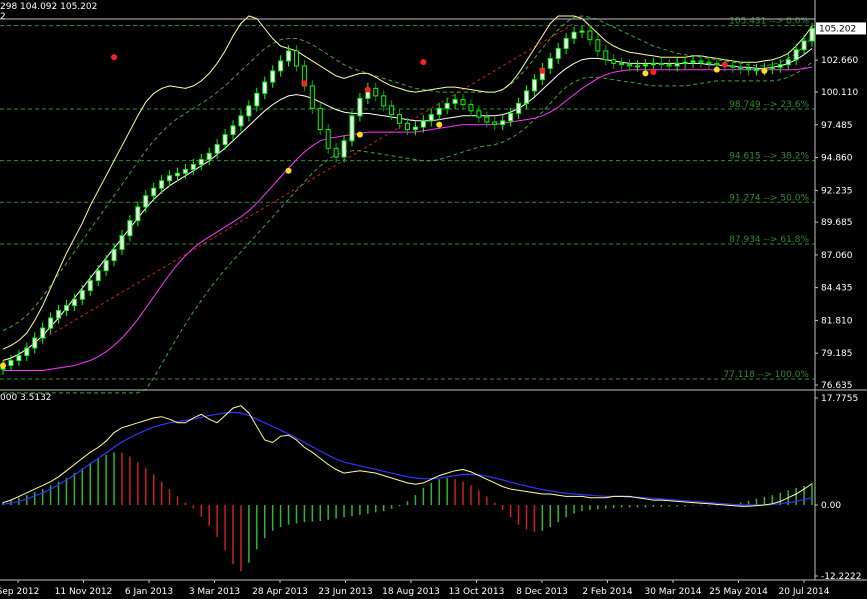 The image size is (867, 599). What do you see at coordinates (837, 354) in the screenshot?
I see `y-tick-label: 79.185` at bounding box center [837, 354].